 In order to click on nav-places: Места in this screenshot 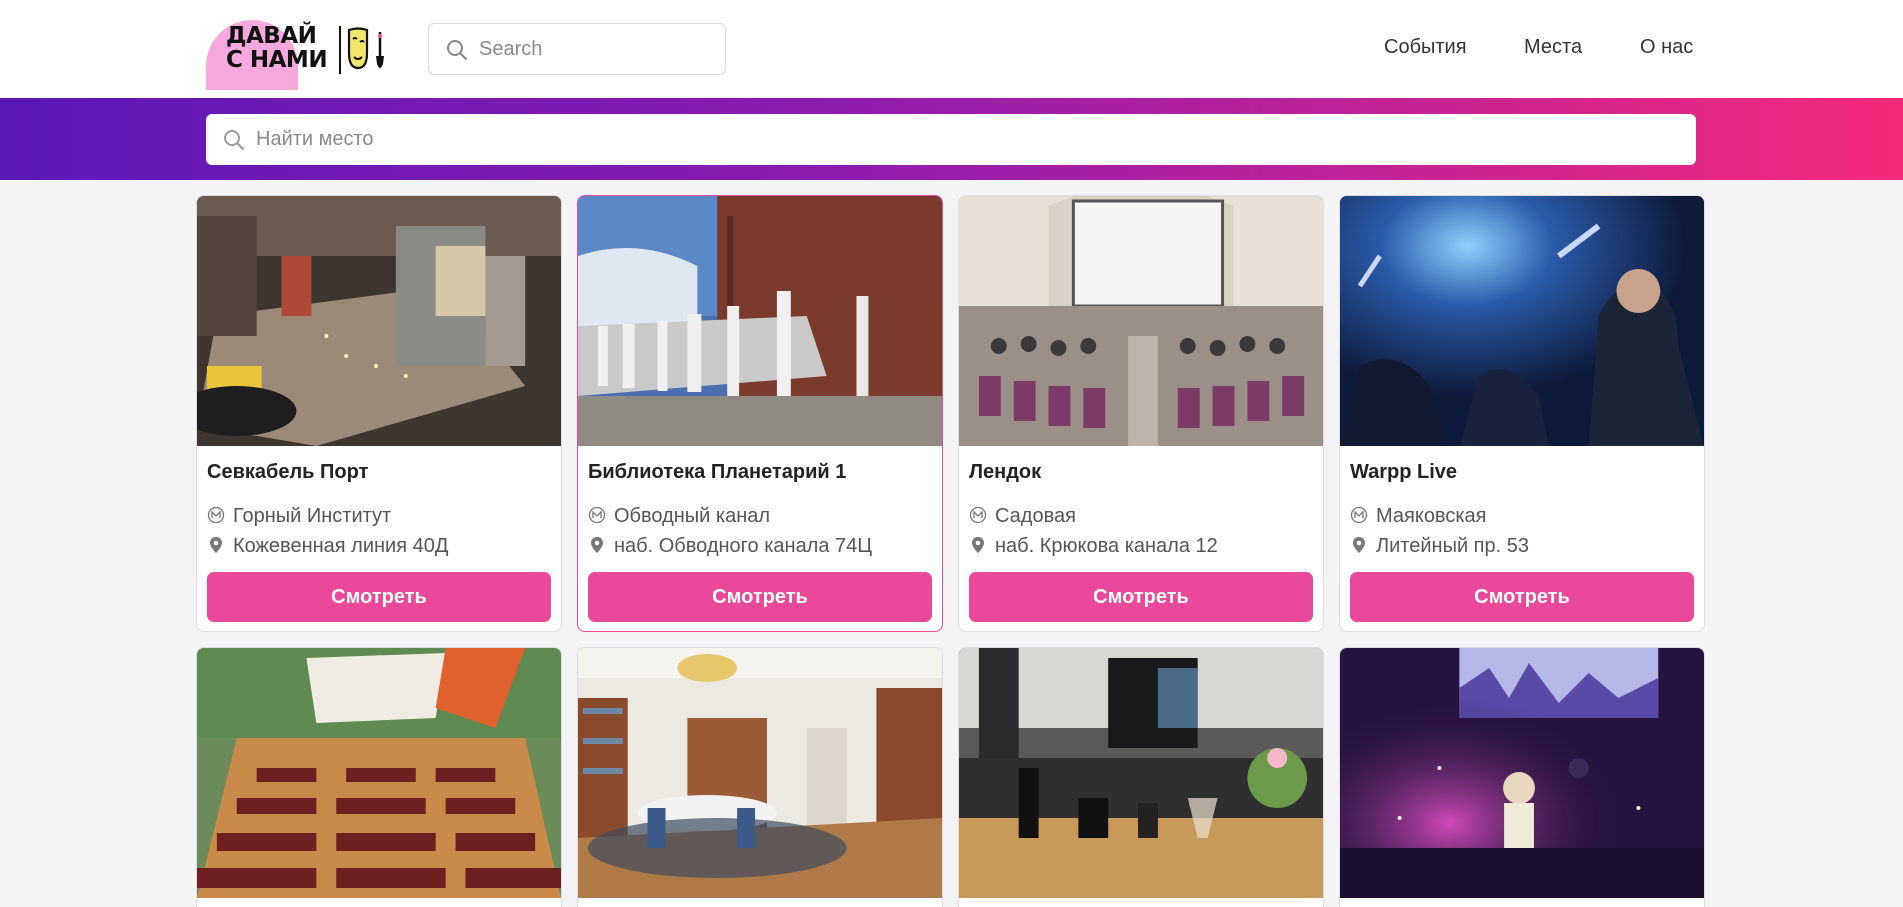, I will do `click(1553, 47)`.